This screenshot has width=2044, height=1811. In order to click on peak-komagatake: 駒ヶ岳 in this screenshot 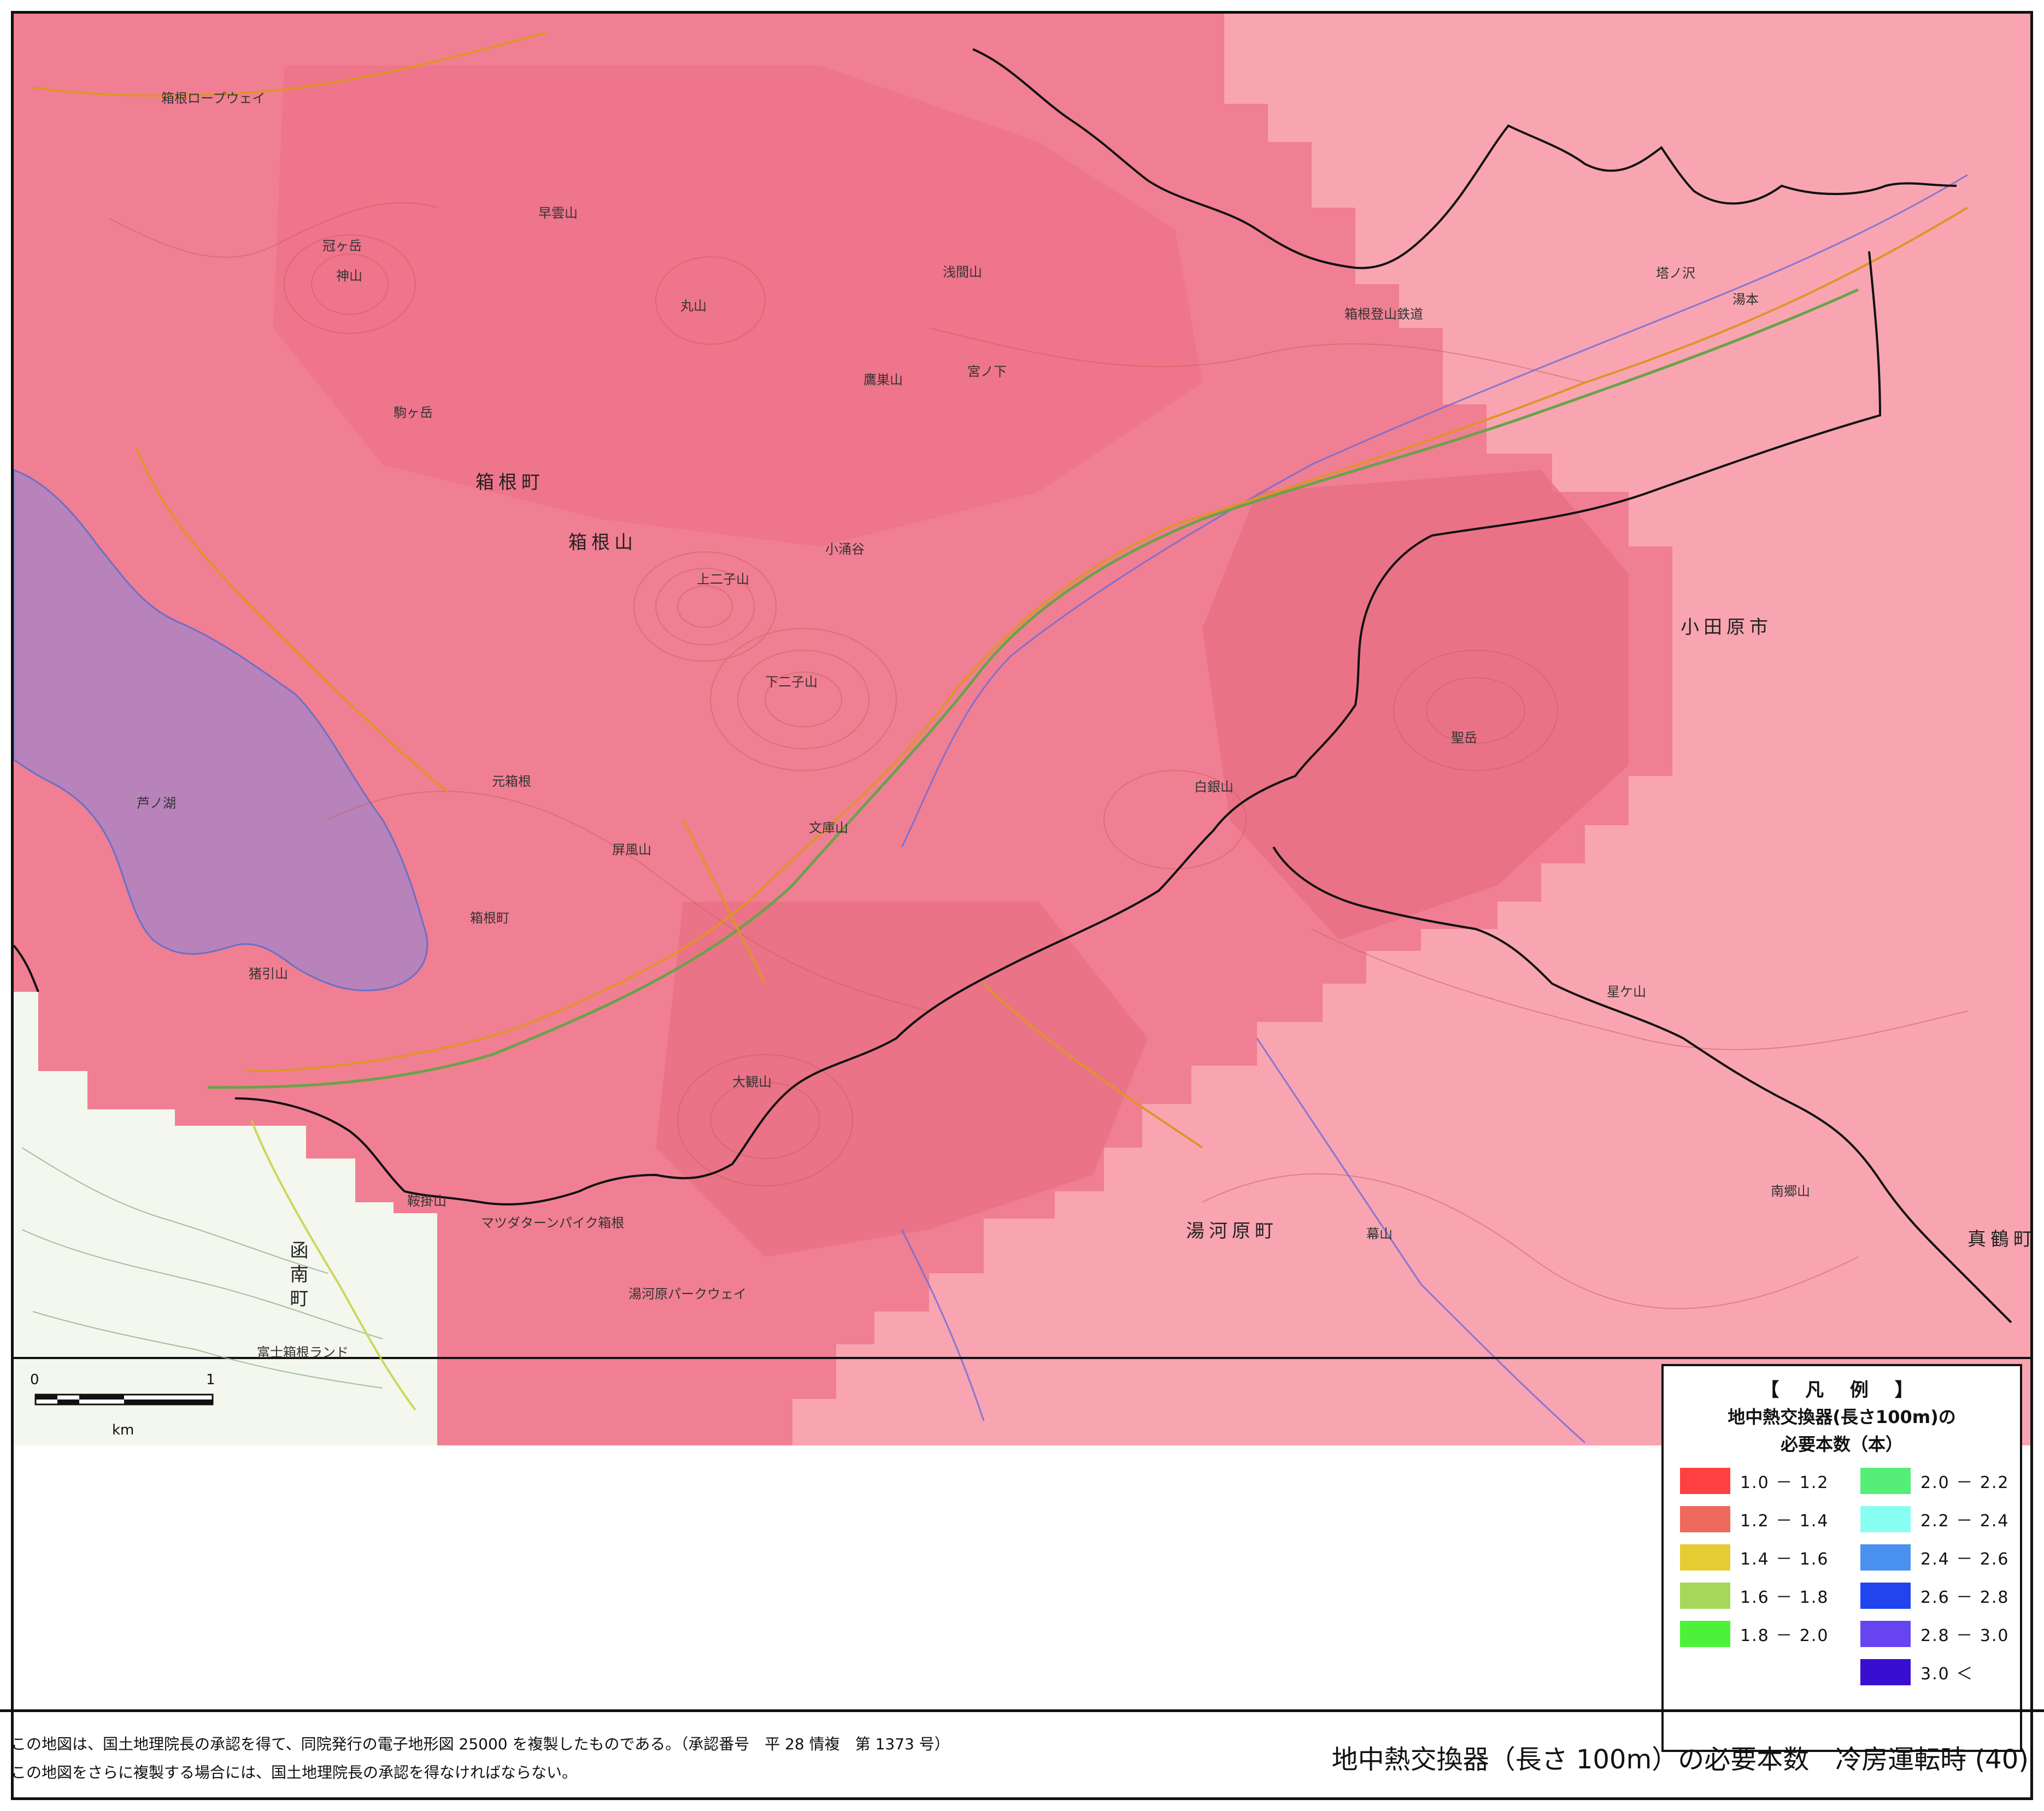, I will do `click(413, 412)`.